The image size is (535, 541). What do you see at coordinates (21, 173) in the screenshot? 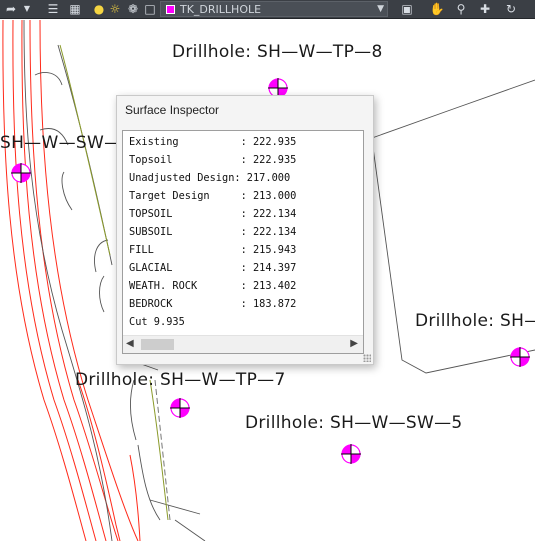
I see `drillhole-marker-sw-left` at bounding box center [21, 173].